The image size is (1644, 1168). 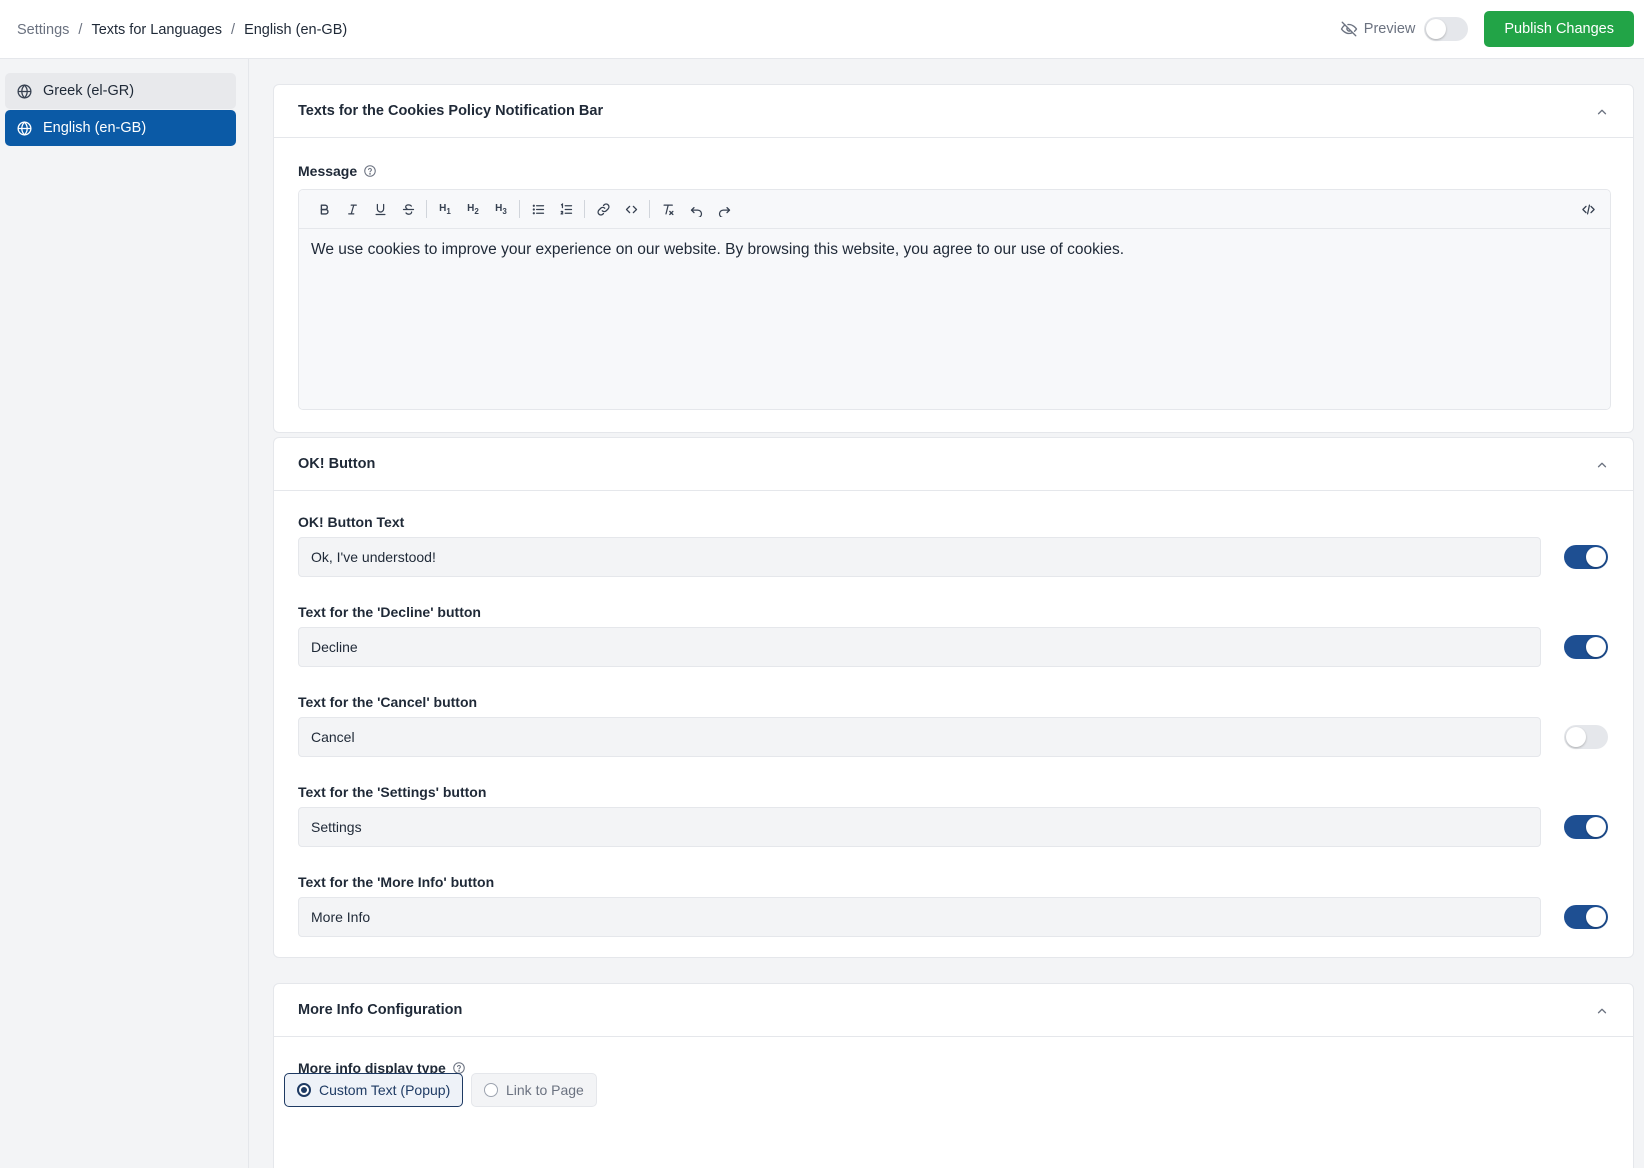 I want to click on radio-custom-text-popup: Custom Text (Popup), so click(x=374, y=1090).